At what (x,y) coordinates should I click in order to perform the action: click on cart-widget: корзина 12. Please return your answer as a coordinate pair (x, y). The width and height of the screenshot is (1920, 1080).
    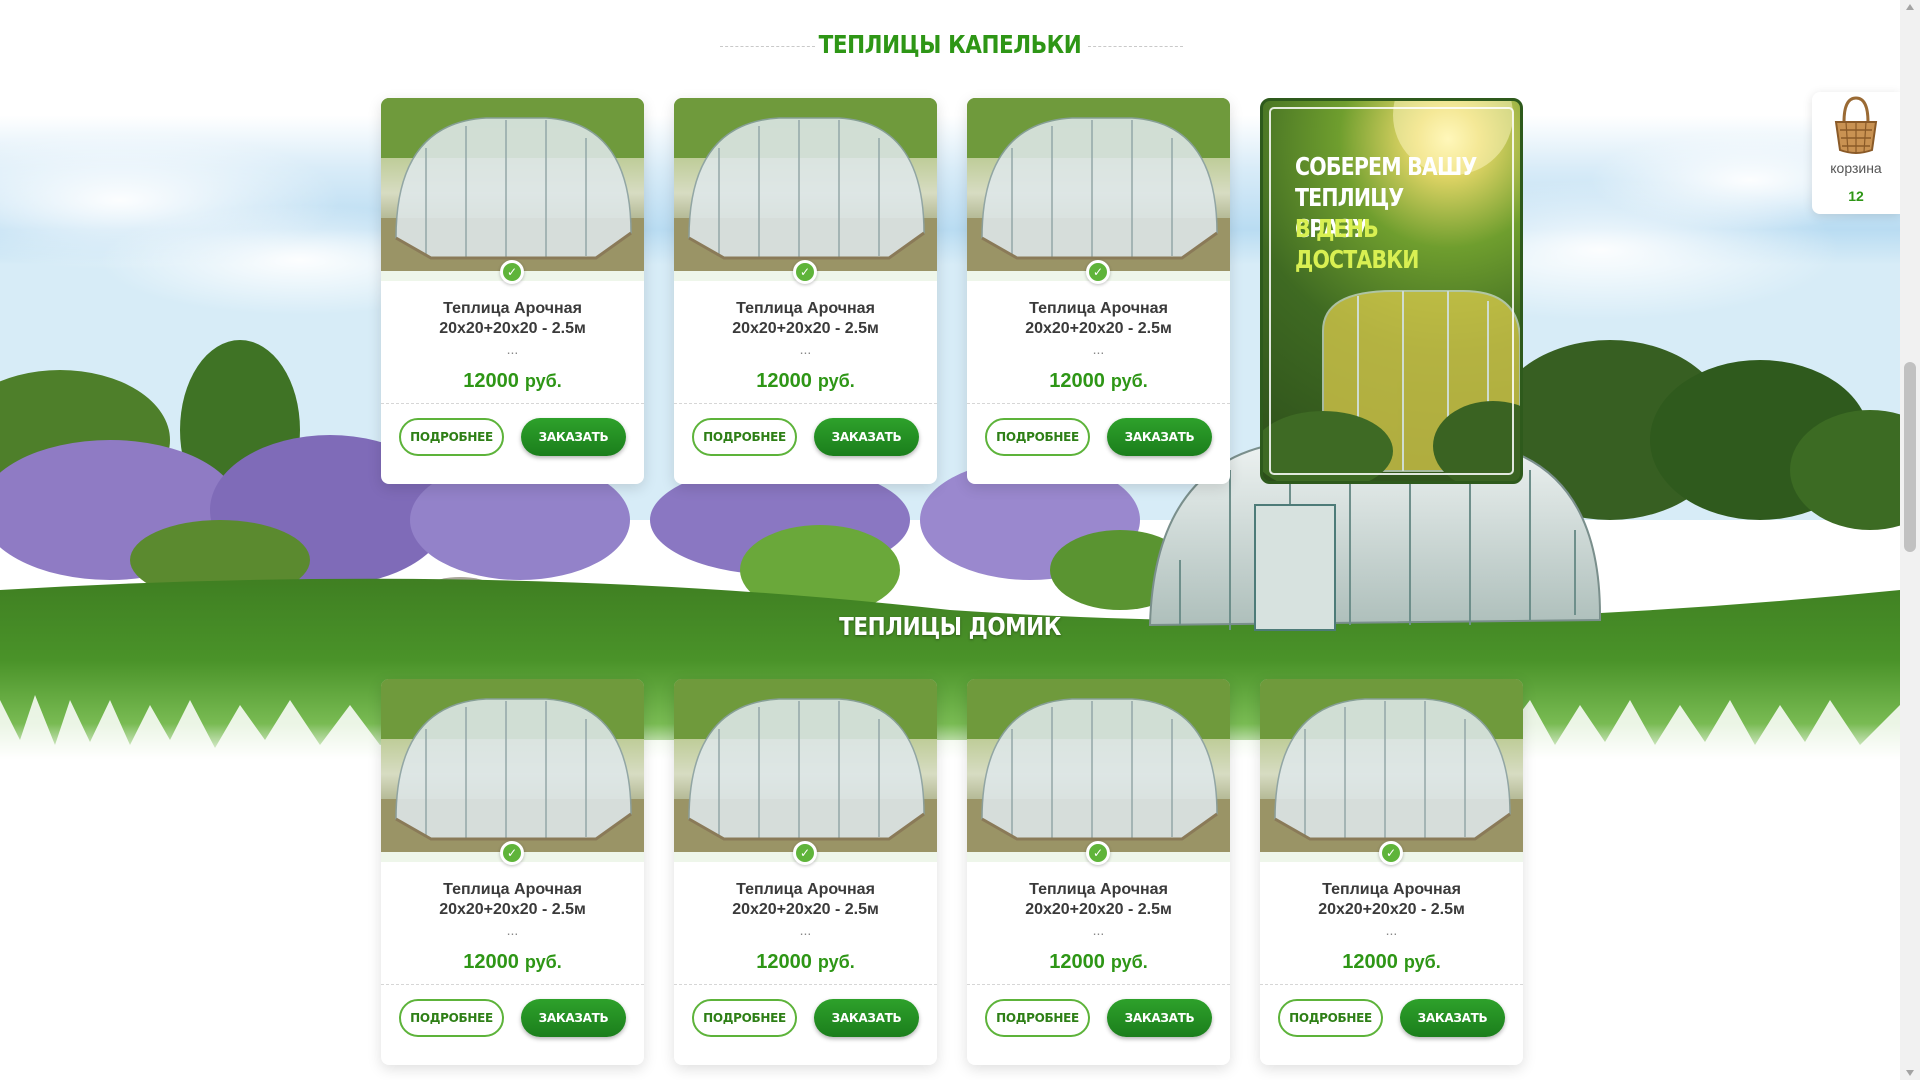
    Looking at the image, I should click on (1856, 153).